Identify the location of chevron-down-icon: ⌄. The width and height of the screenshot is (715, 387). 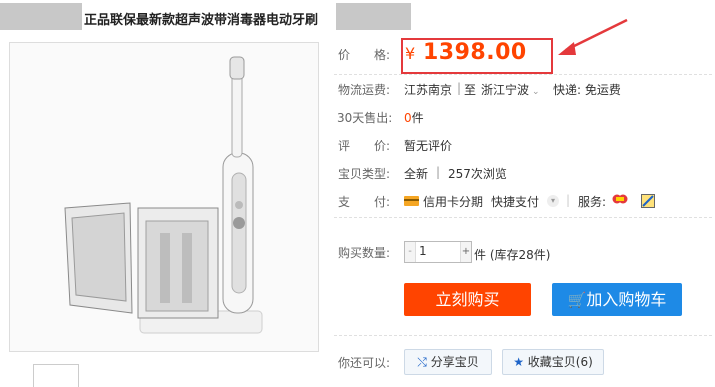
(536, 92).